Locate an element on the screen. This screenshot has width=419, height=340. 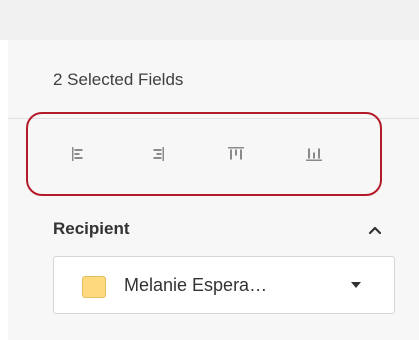
align-top-button is located at coordinates (236, 154).